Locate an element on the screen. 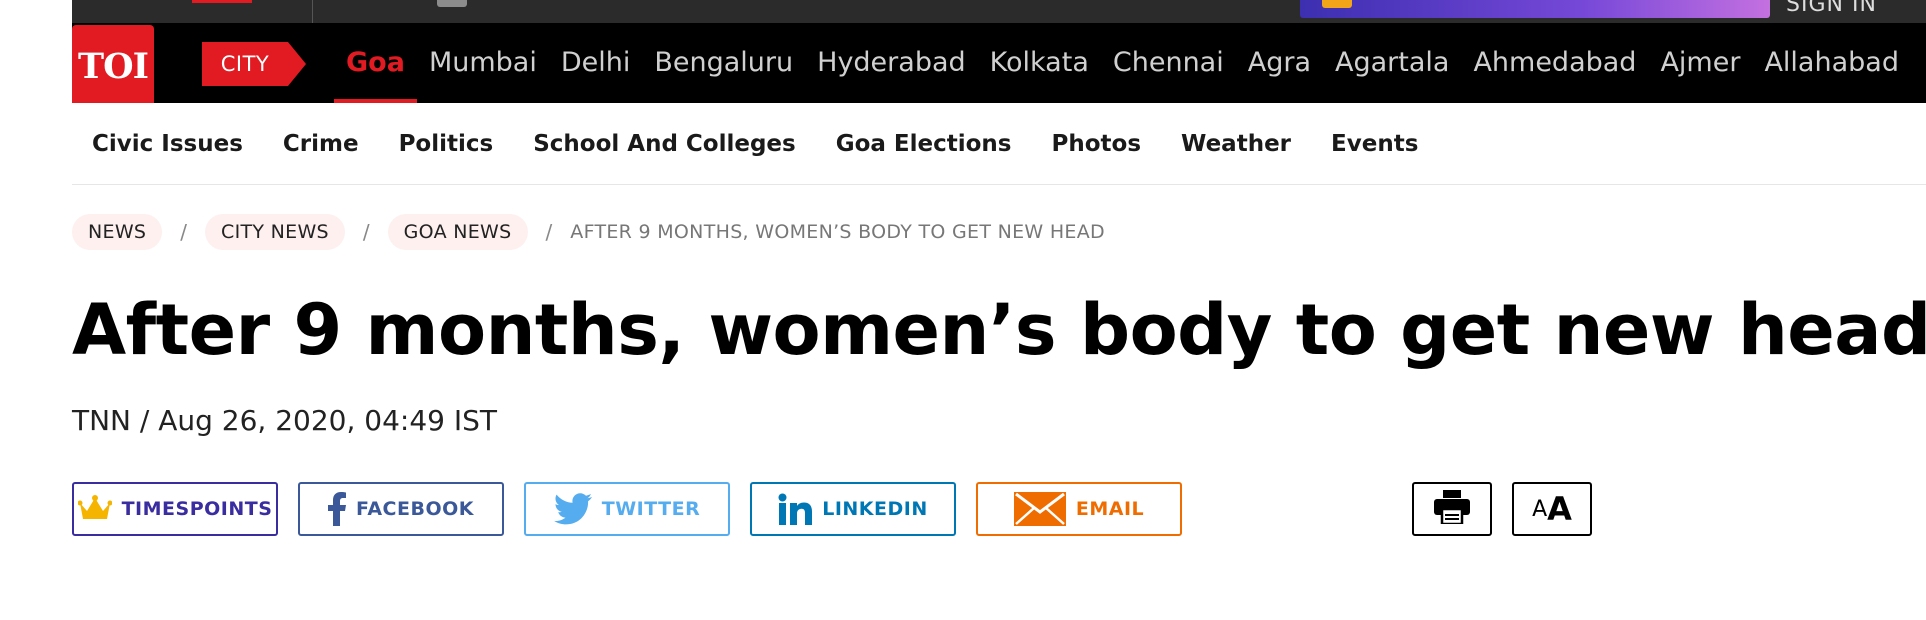 The width and height of the screenshot is (1926, 620). city-link-hyderabad: Hyderabad is located at coordinates (891, 63).